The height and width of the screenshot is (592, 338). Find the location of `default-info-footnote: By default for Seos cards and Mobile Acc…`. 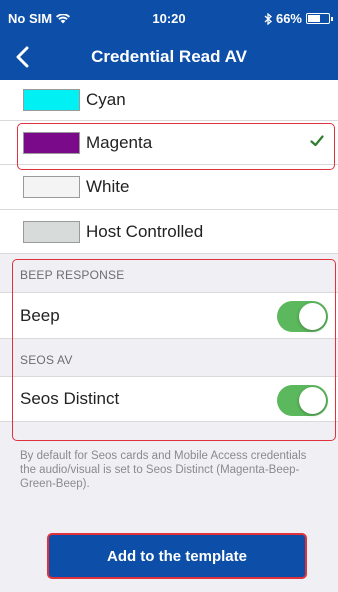

default-info-footnote: By default for Seos cards and Mobile Acc… is located at coordinates (163, 470).